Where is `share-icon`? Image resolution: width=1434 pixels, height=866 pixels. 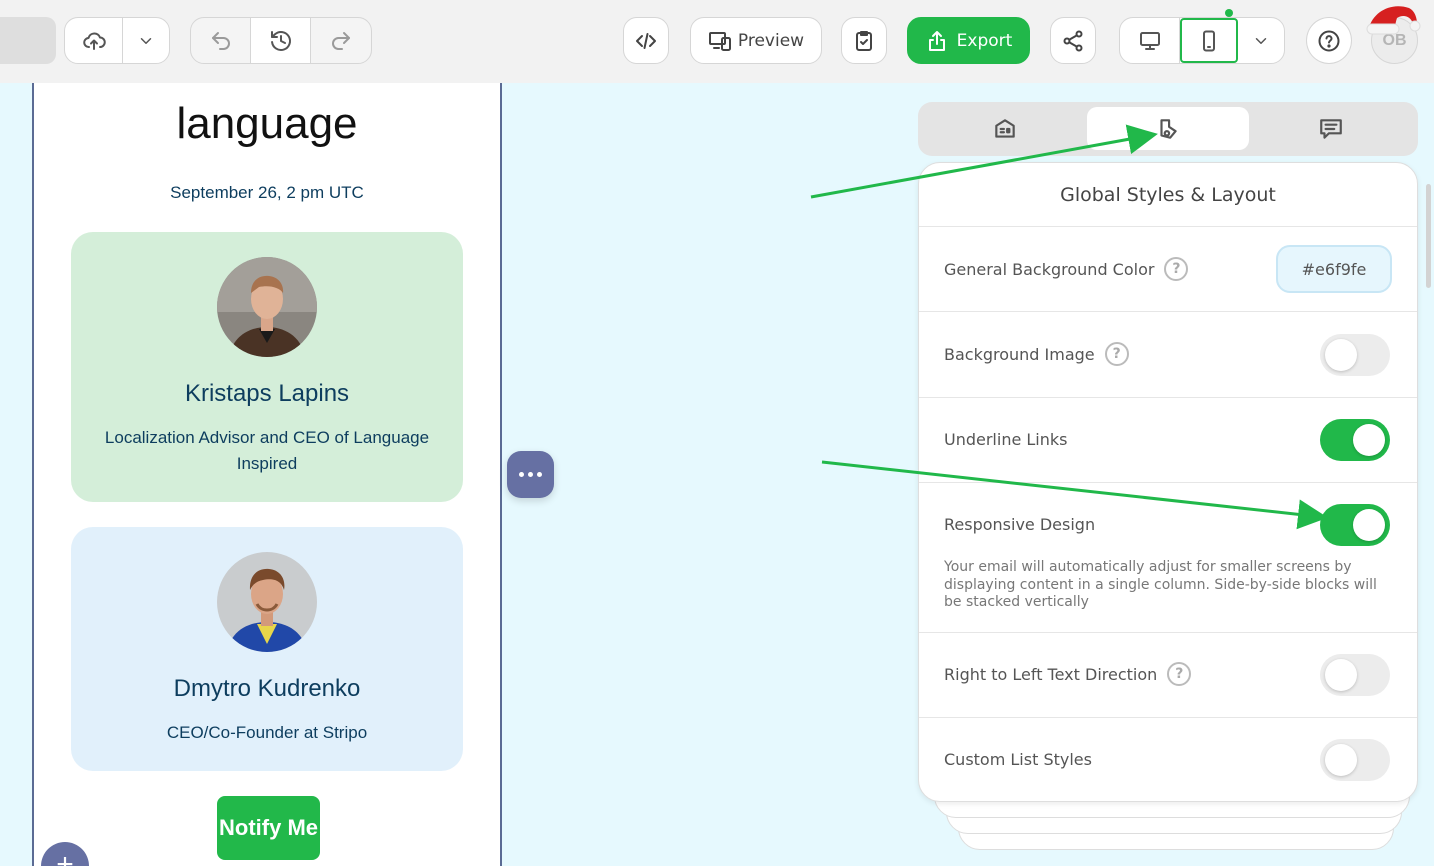 share-icon is located at coordinates (1073, 40).